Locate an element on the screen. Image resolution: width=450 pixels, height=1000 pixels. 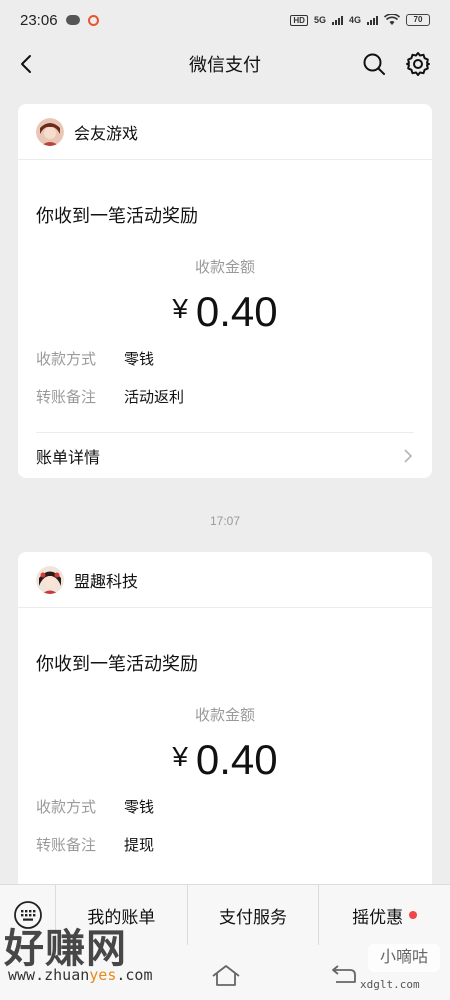
row-value: 提现 is located at coordinates (139, 845).